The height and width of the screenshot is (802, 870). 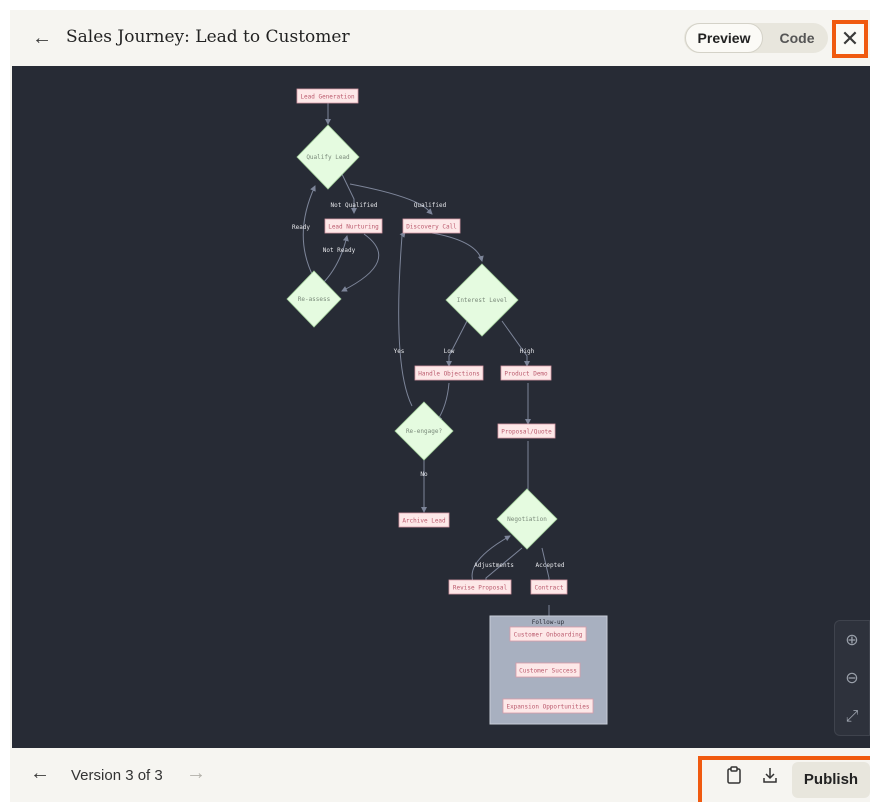 What do you see at coordinates (424, 474) in the screenshot?
I see `edge-label-no: No` at bounding box center [424, 474].